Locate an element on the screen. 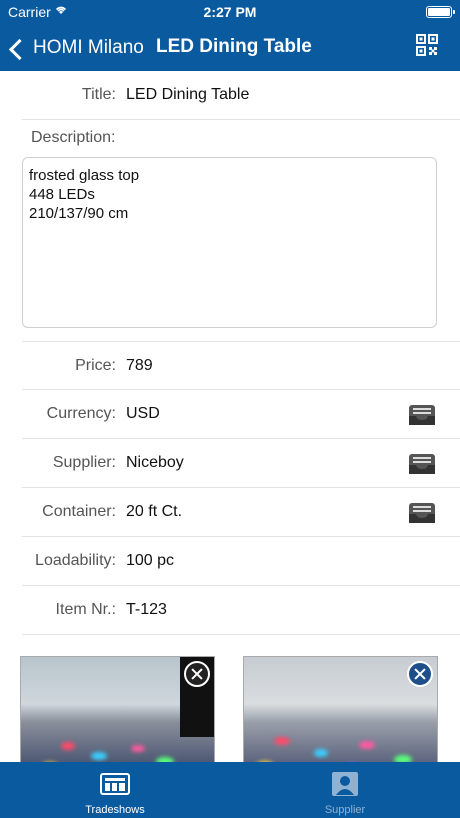 The width and height of the screenshot is (460, 818). item-number-row: Item Nr.: T-123 is located at coordinates (241, 610).